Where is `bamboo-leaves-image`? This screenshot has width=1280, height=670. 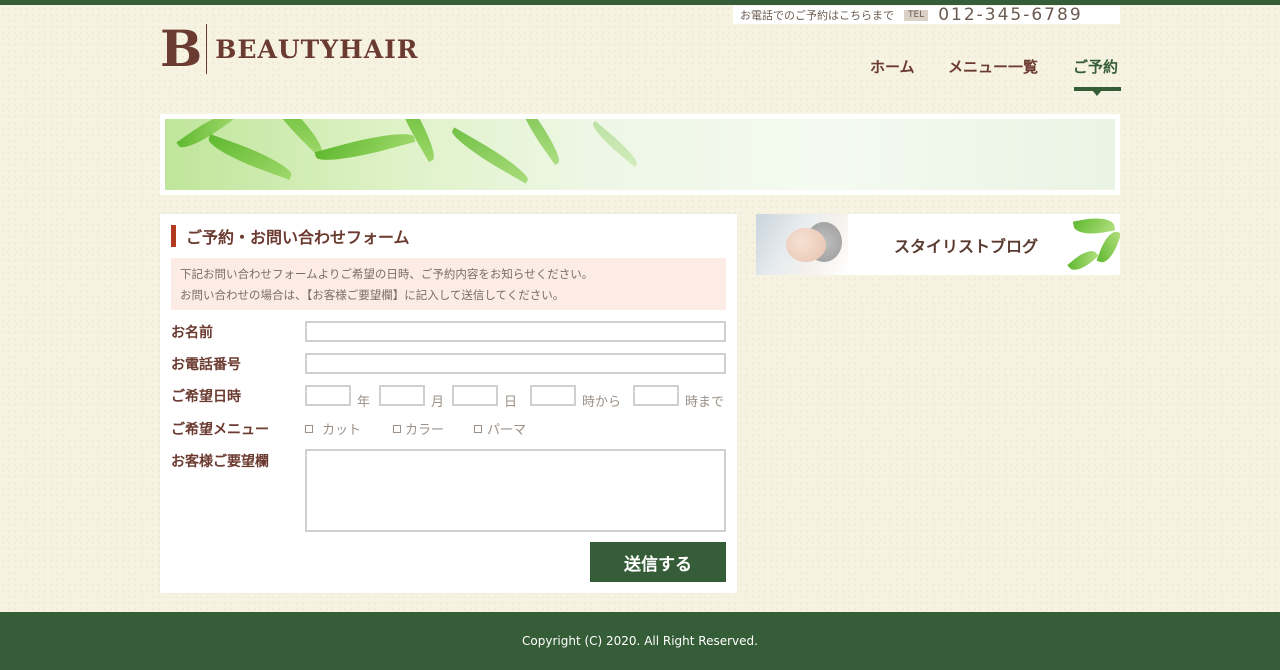
bamboo-leaves-image is located at coordinates (640, 154).